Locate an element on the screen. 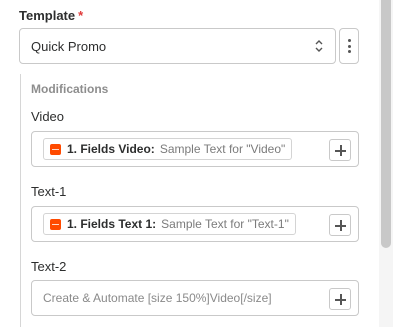 This screenshot has width=393, height=327. text1-pill-value: Sample Text for "Text-1" is located at coordinates (225, 224).